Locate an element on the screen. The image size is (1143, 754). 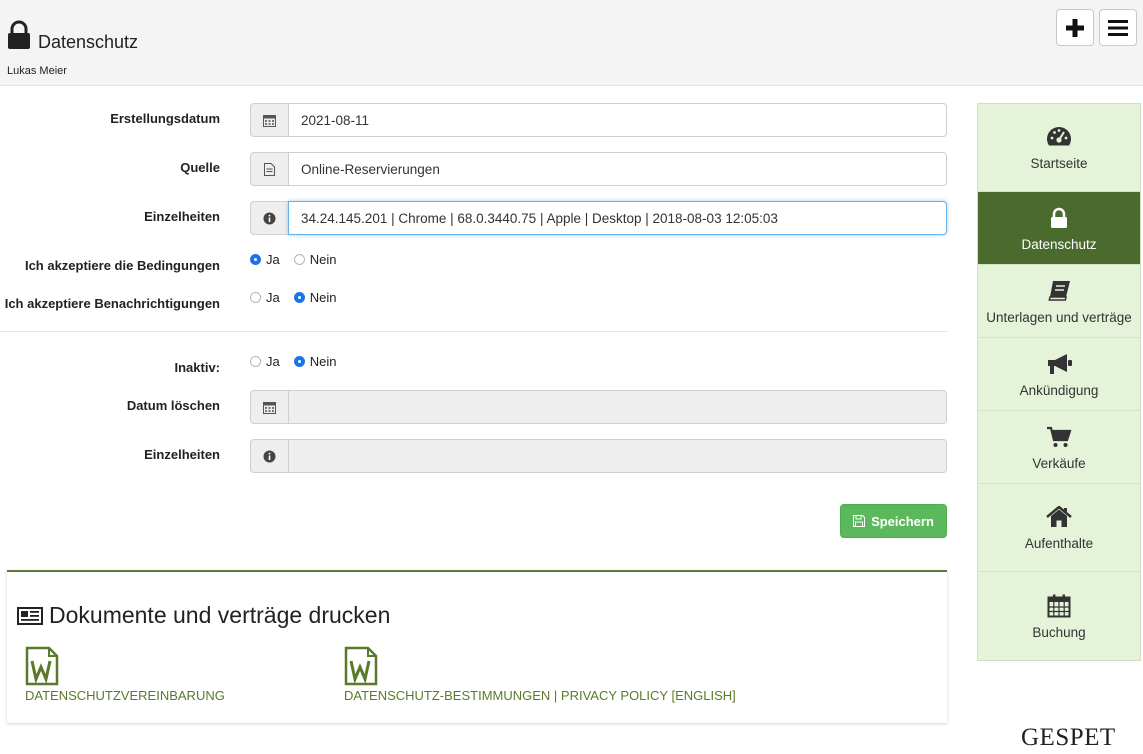
brand-logo: GESPET is located at coordinates (1068, 737).